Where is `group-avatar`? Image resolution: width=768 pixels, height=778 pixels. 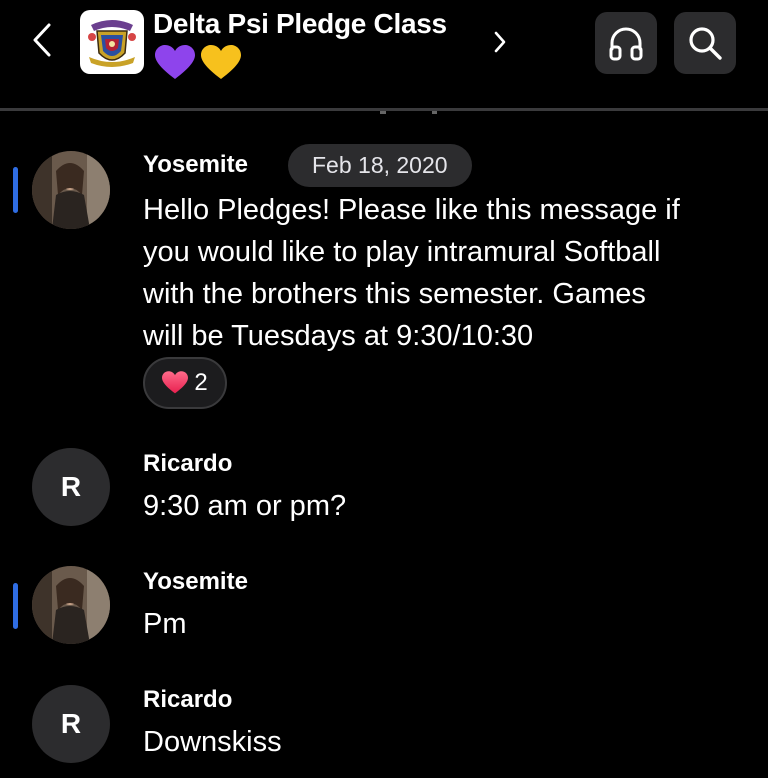
group-avatar is located at coordinates (112, 42).